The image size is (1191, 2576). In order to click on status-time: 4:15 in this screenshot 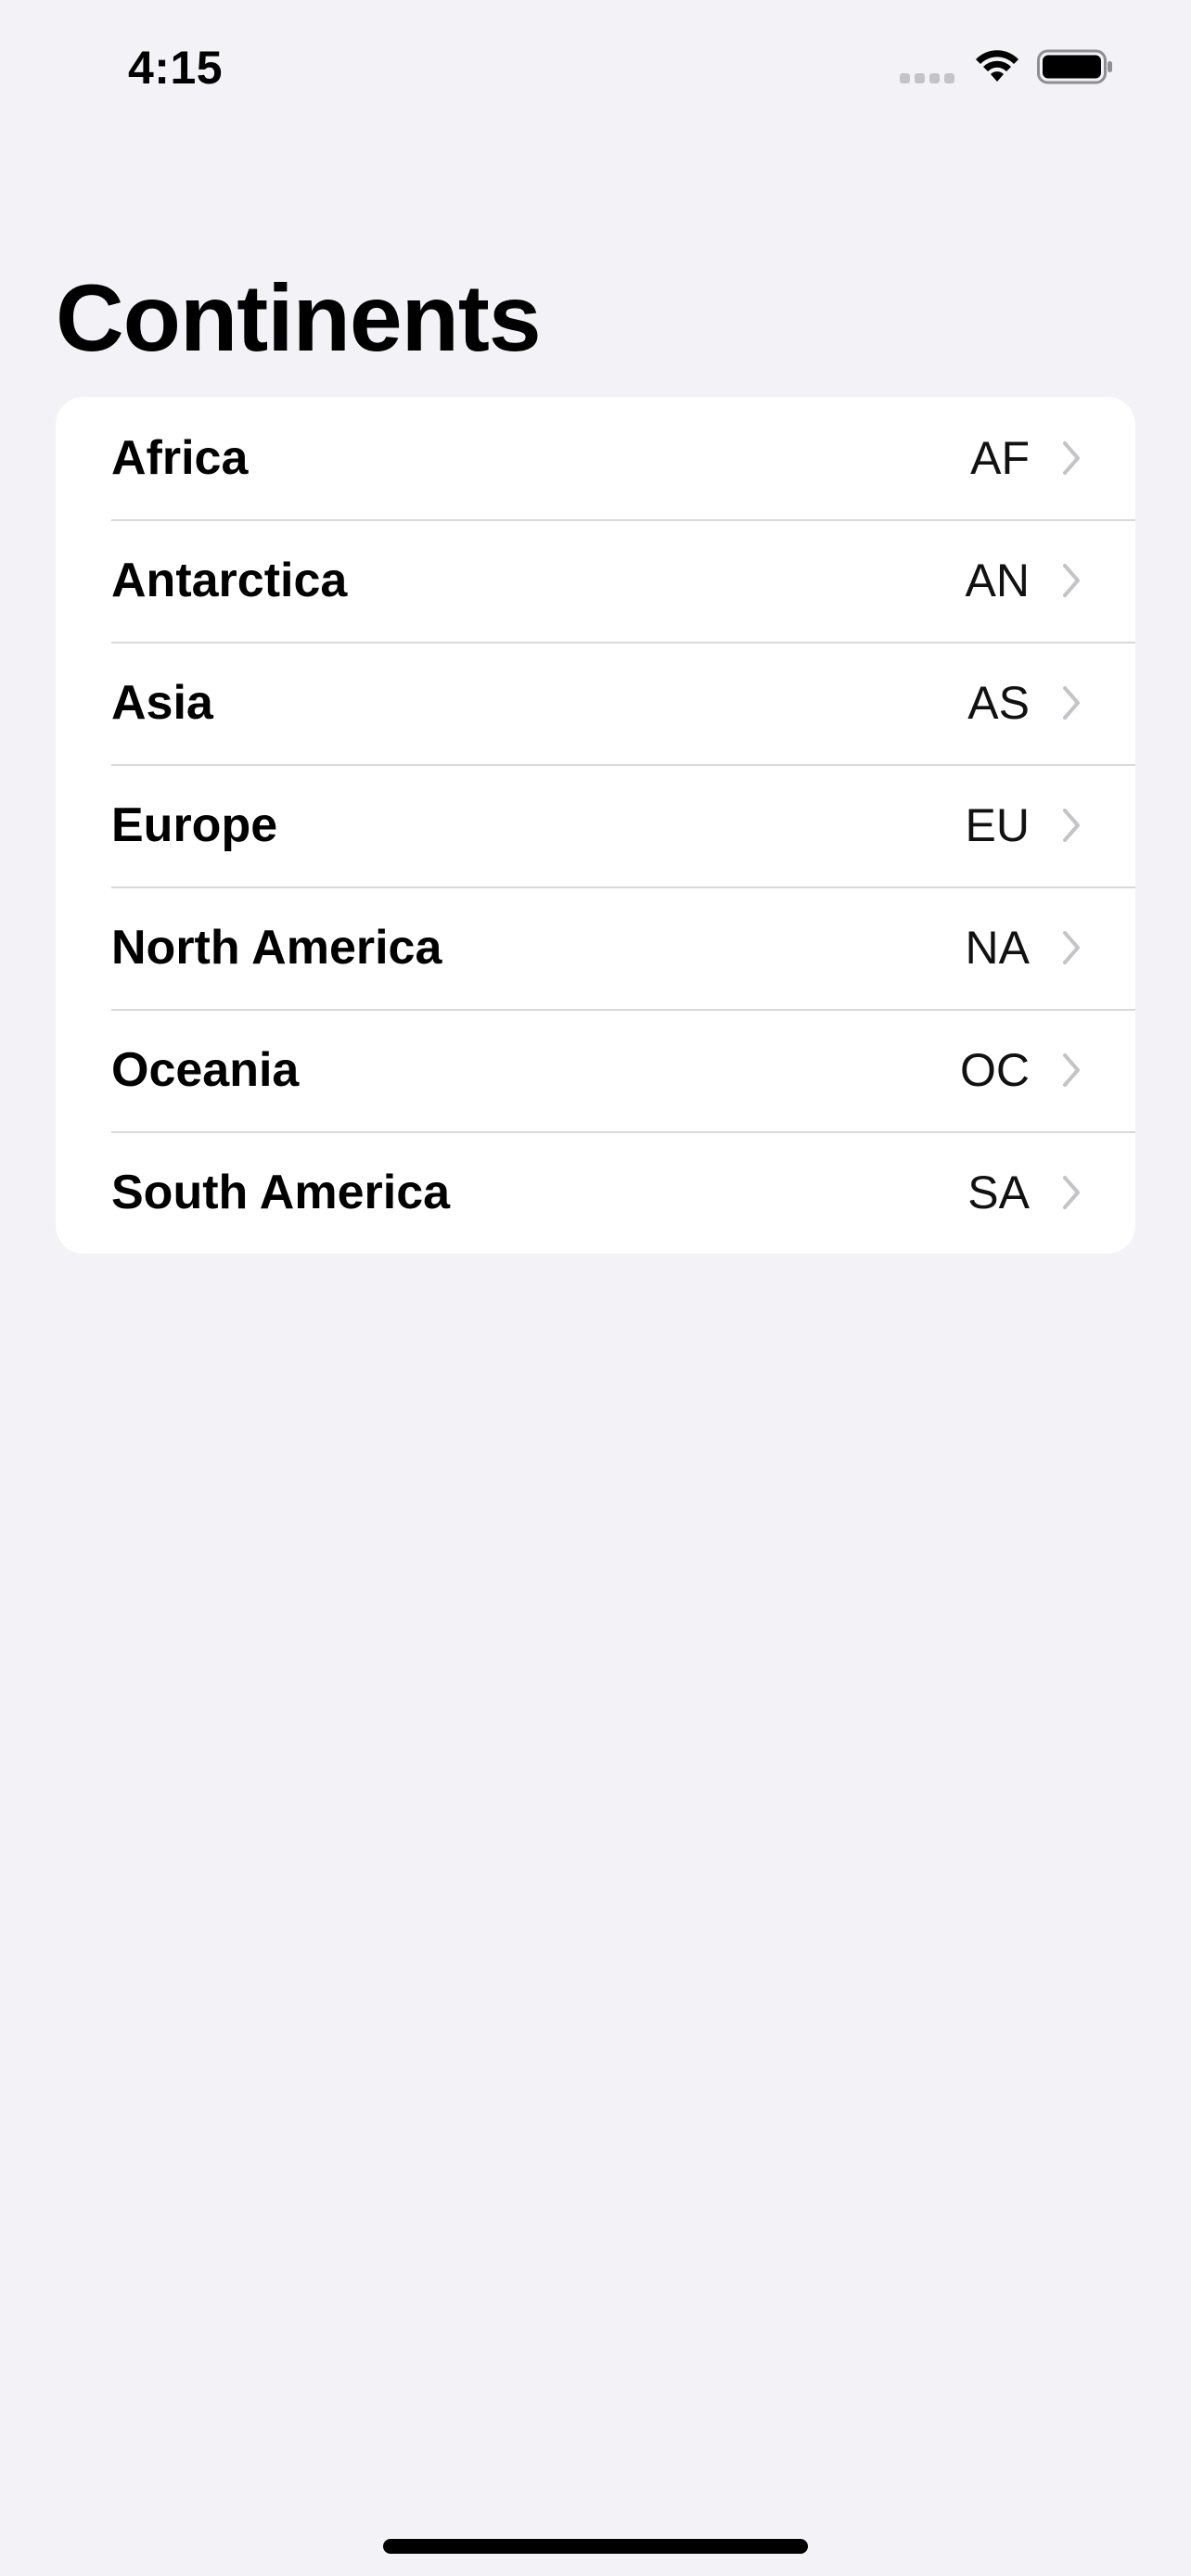, I will do `click(176, 68)`.